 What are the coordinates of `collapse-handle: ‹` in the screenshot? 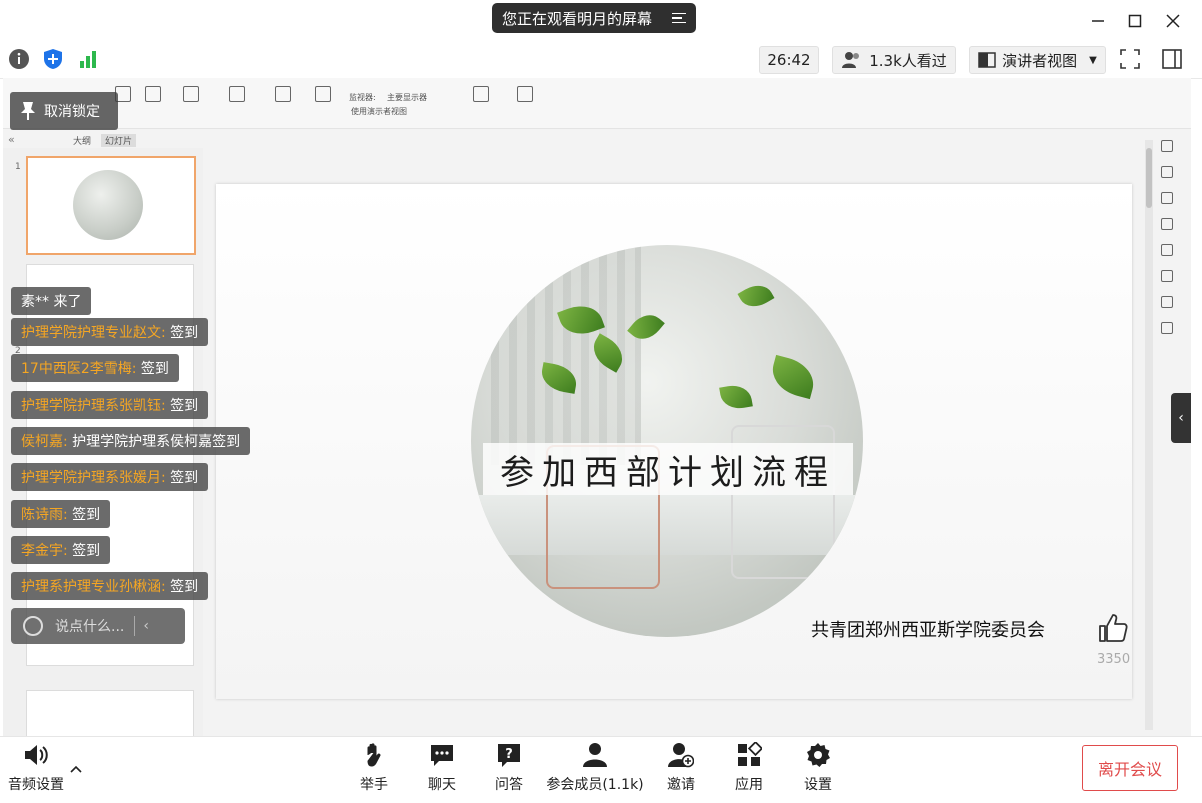 It's located at (1181, 418).